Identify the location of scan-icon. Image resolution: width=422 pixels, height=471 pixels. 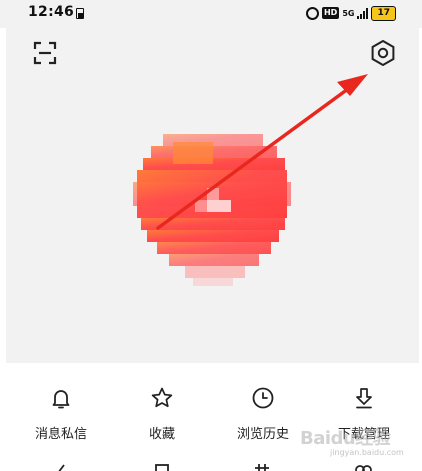
(45, 53).